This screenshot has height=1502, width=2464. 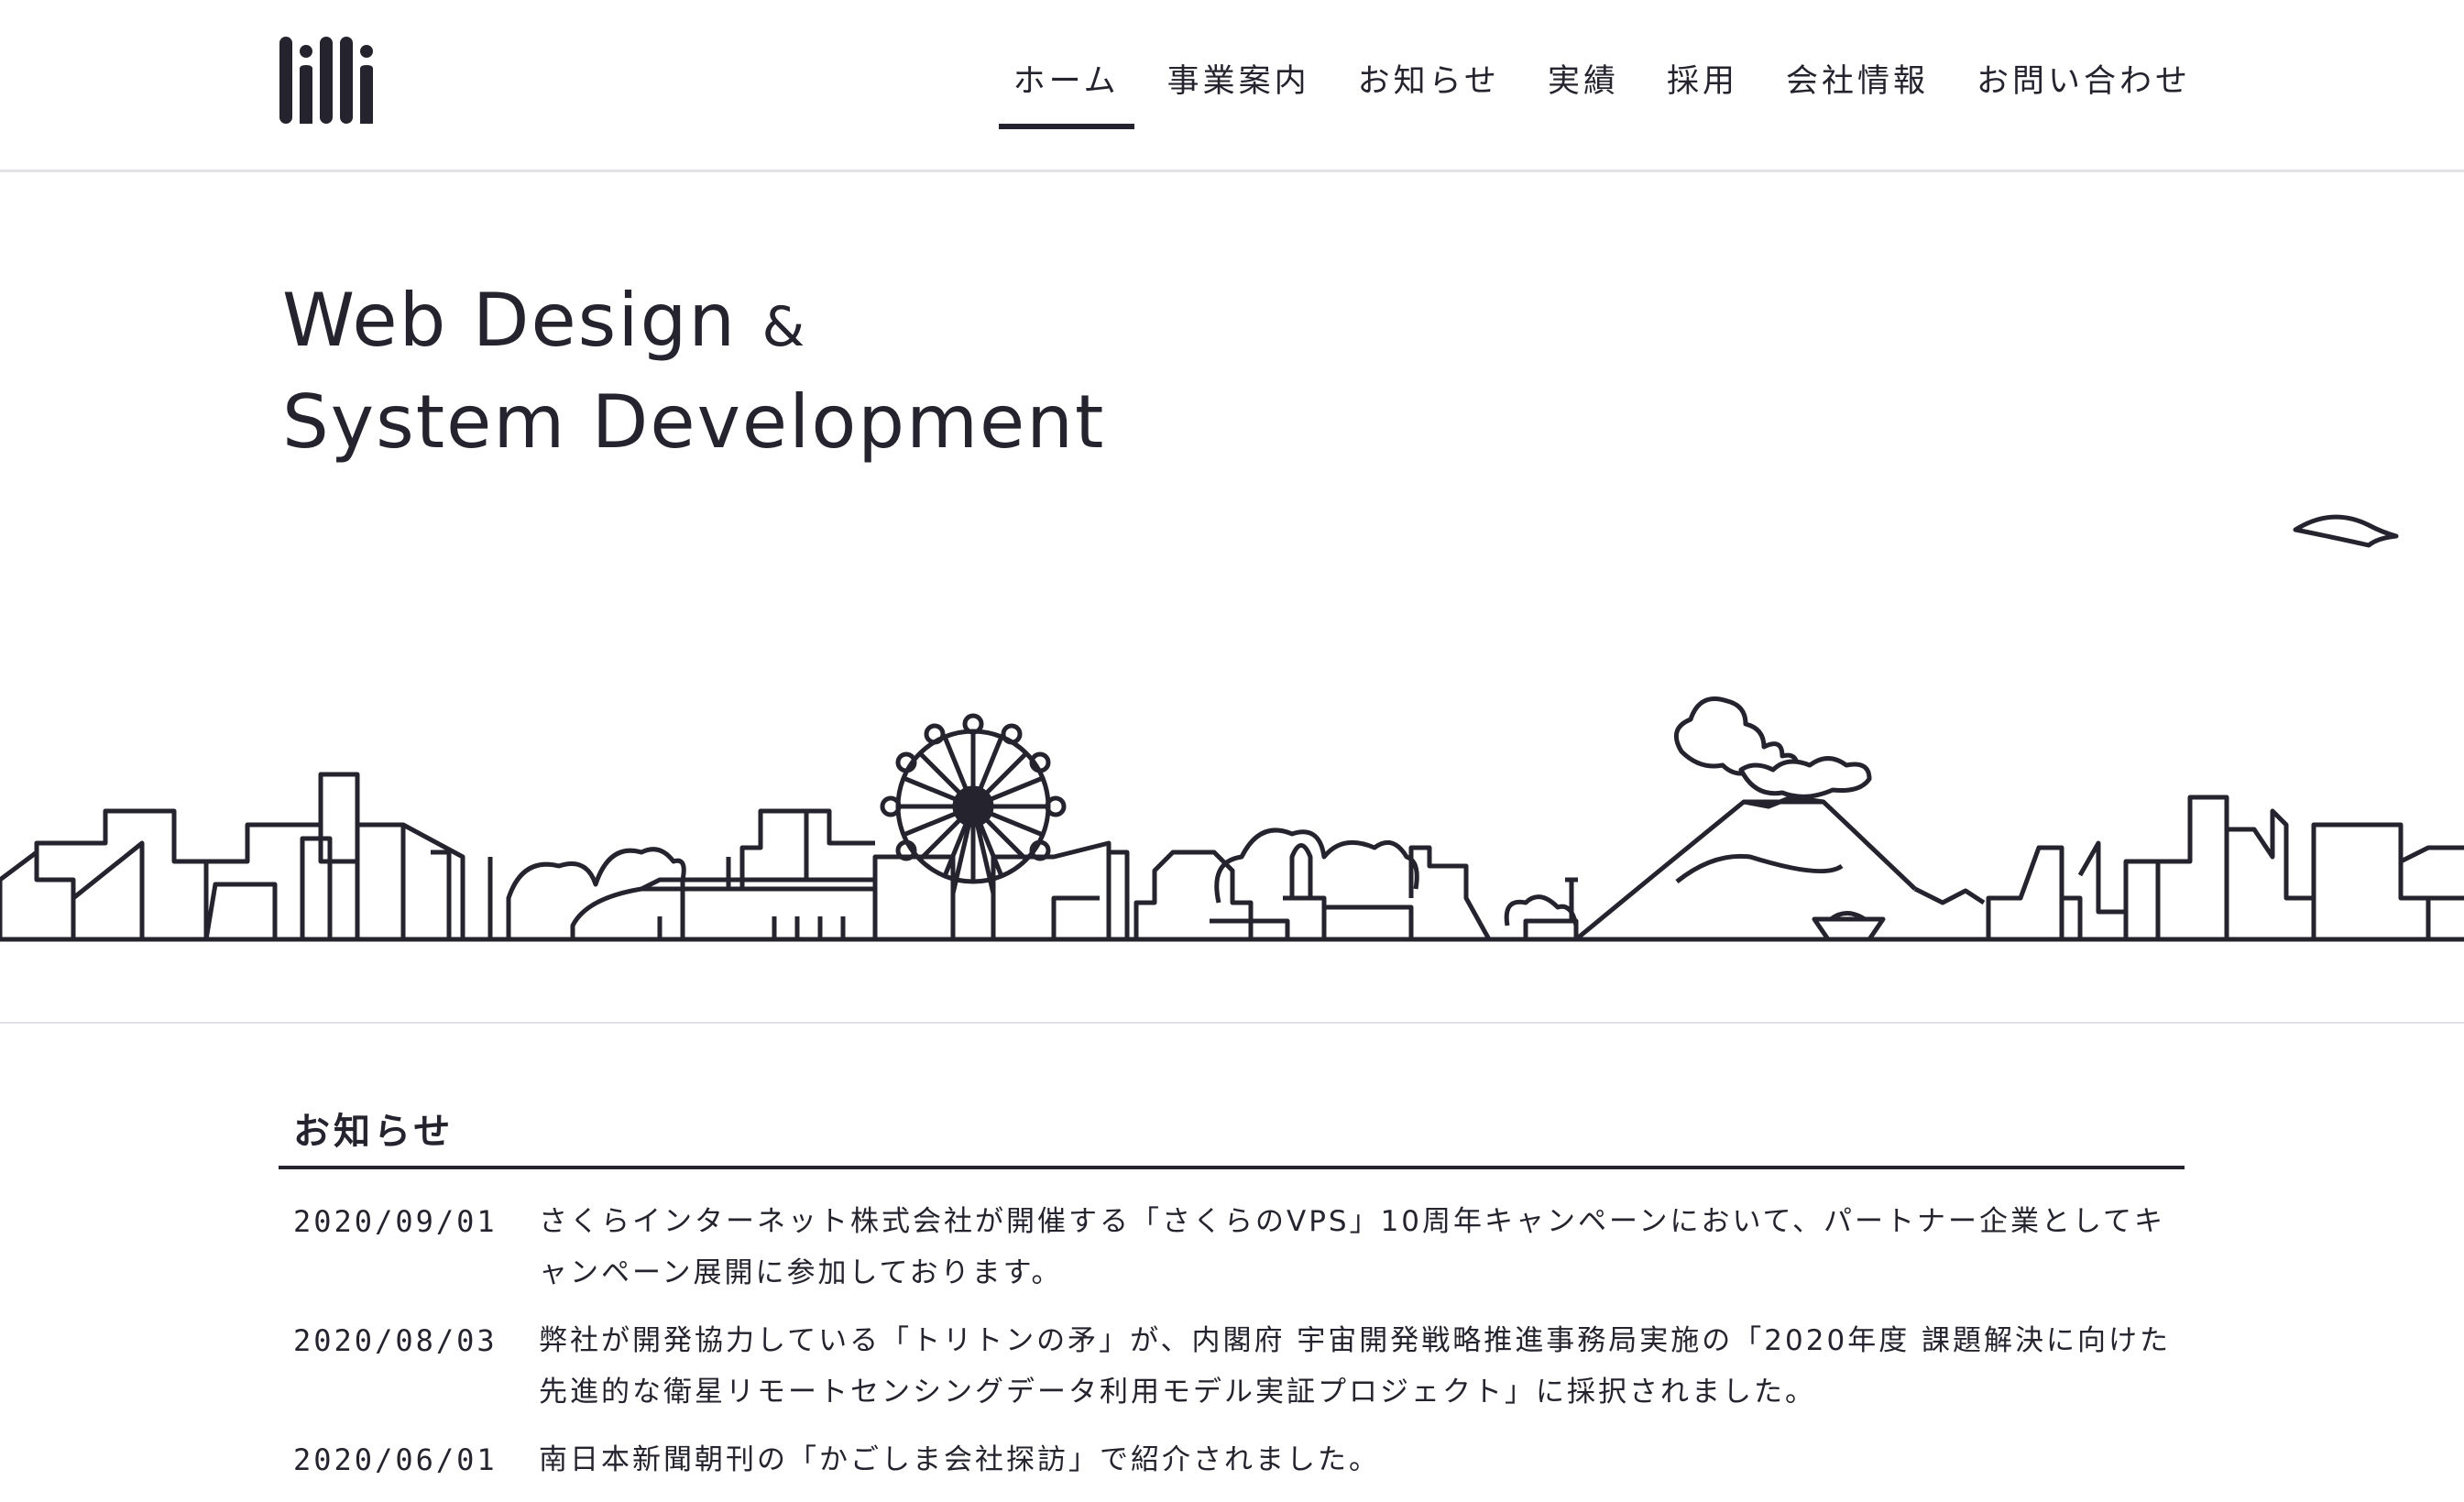 I want to click on bird-icon, so click(x=2346, y=531).